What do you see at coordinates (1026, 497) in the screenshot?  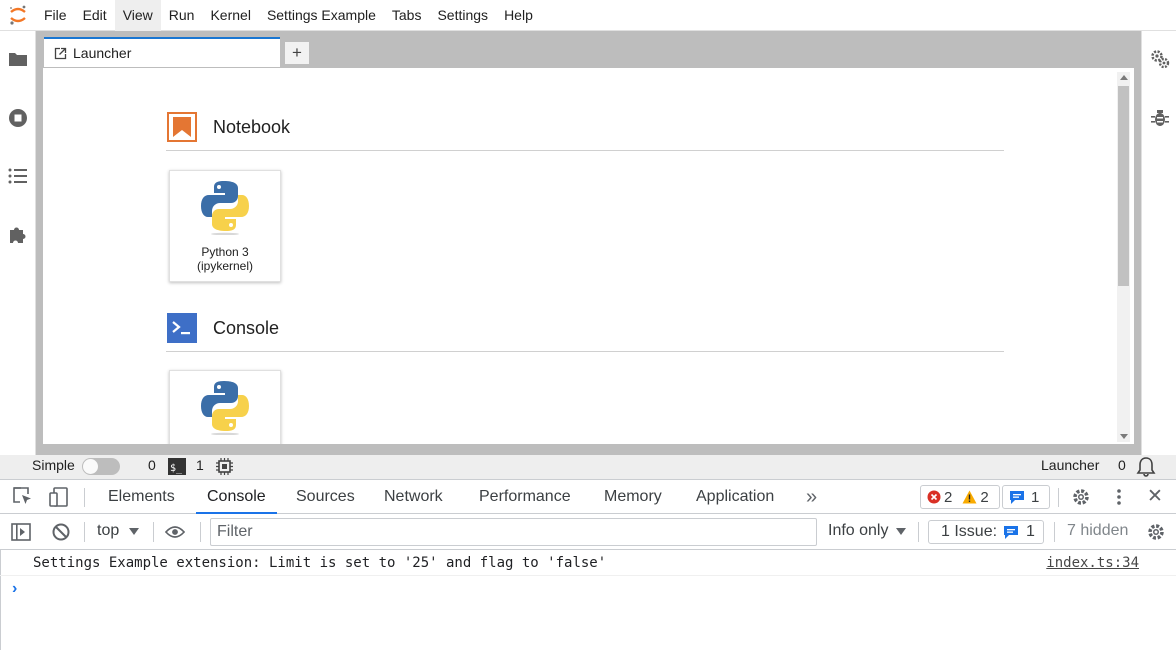 I see `message-counter: 1` at bounding box center [1026, 497].